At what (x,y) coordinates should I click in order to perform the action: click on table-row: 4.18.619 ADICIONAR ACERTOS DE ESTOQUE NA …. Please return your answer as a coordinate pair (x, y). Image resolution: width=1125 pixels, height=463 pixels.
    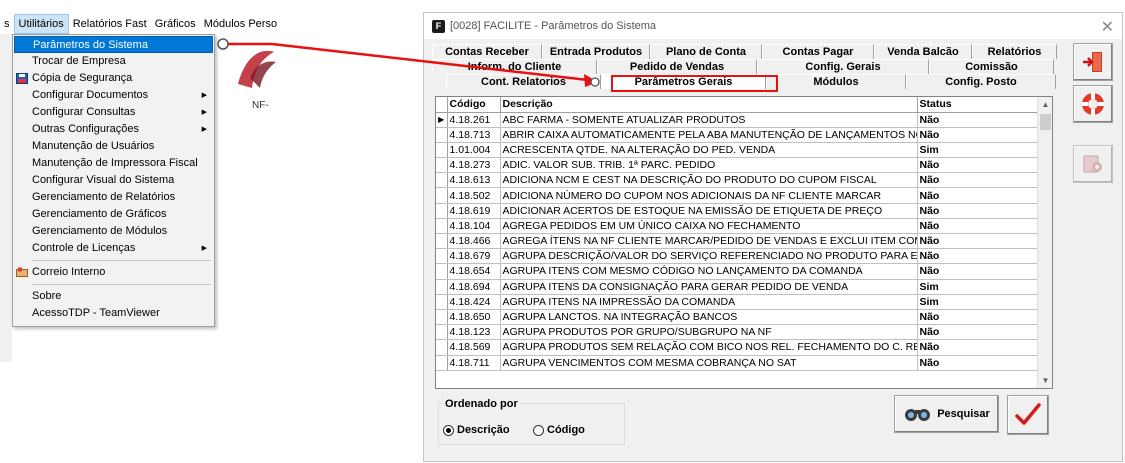
    Looking at the image, I should click on (738, 211).